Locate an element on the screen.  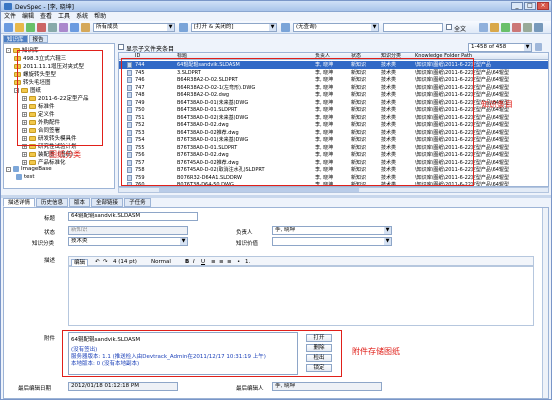
category-label: 知识分类 is located at coordinates (43, 244).